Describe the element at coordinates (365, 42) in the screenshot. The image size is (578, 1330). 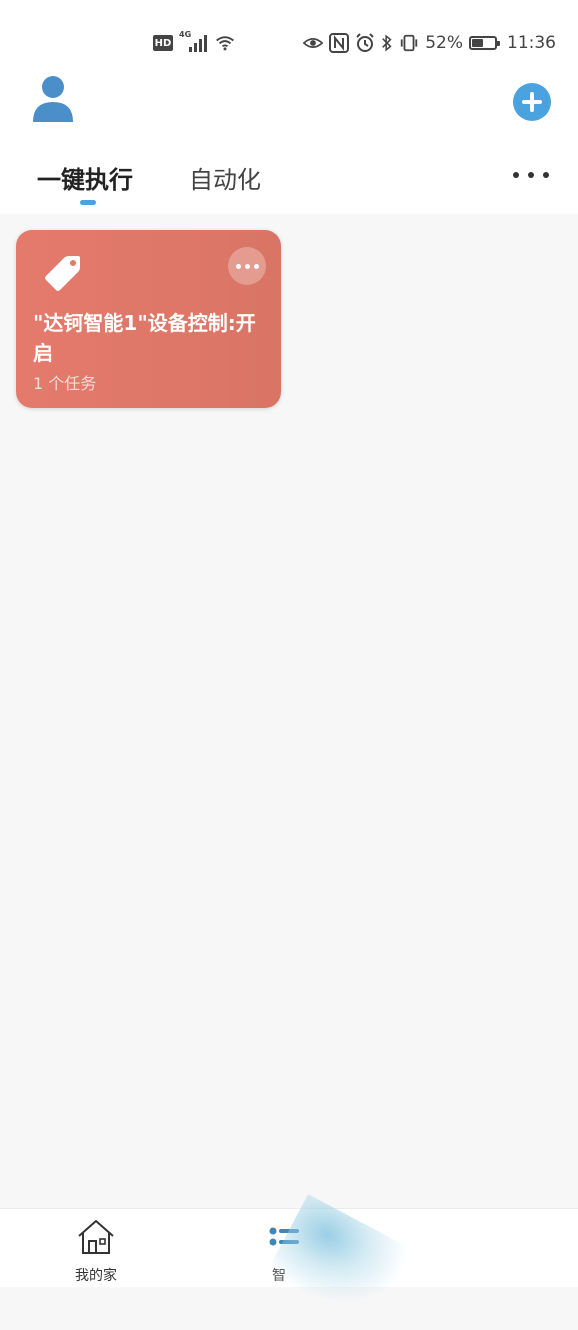
I see `alarm-icon` at that location.